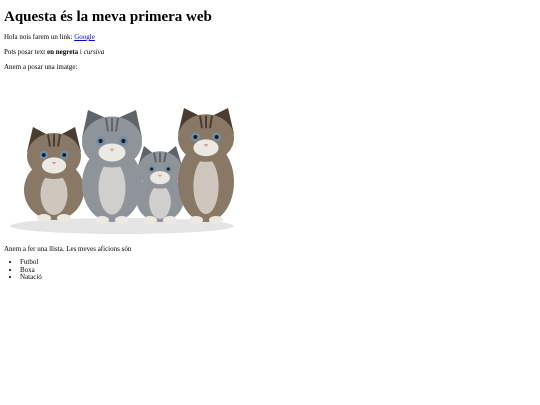  I want to click on hobby-item: Natació, so click(278, 278).